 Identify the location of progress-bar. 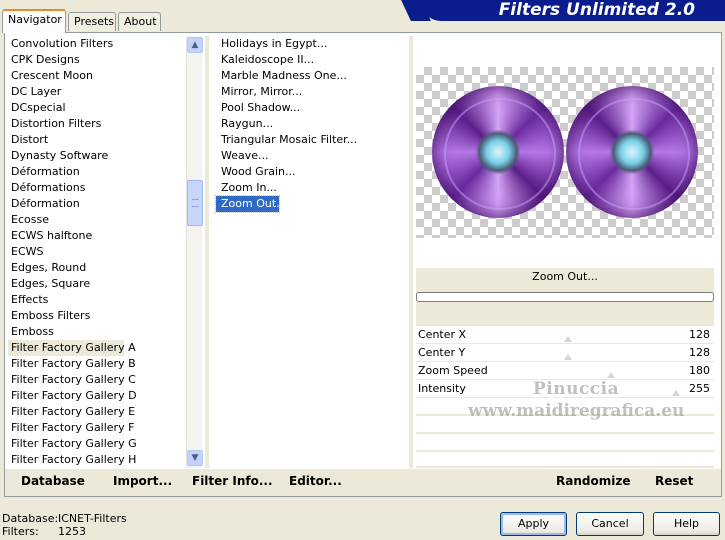
(565, 297).